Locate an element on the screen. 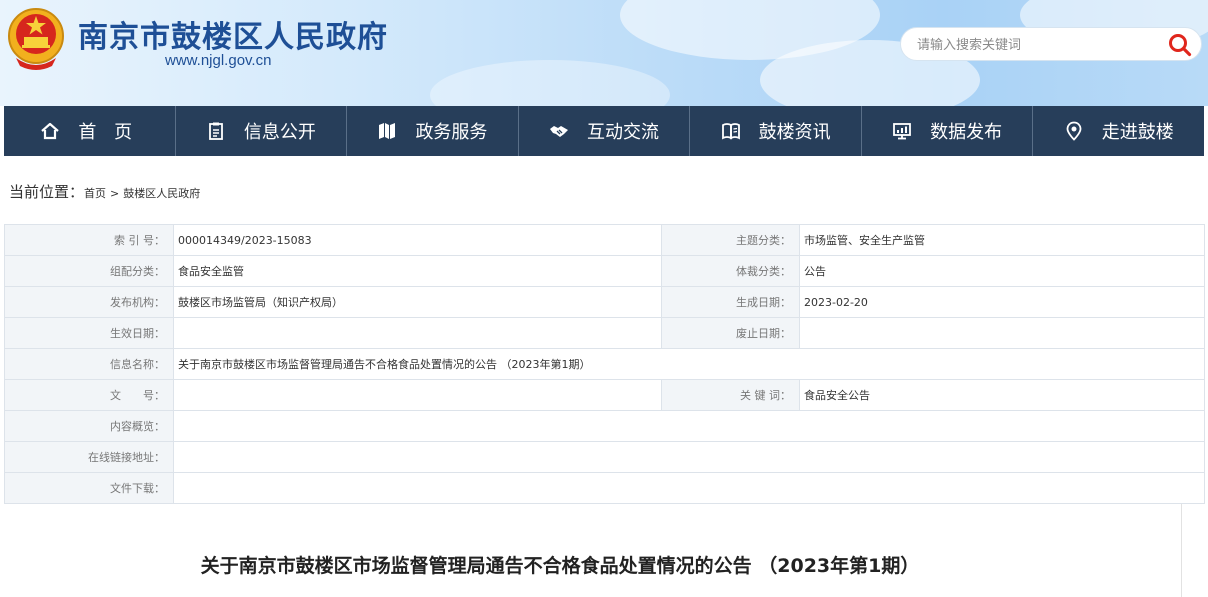  nav-item-home: 首 页 is located at coordinates (90, 131).